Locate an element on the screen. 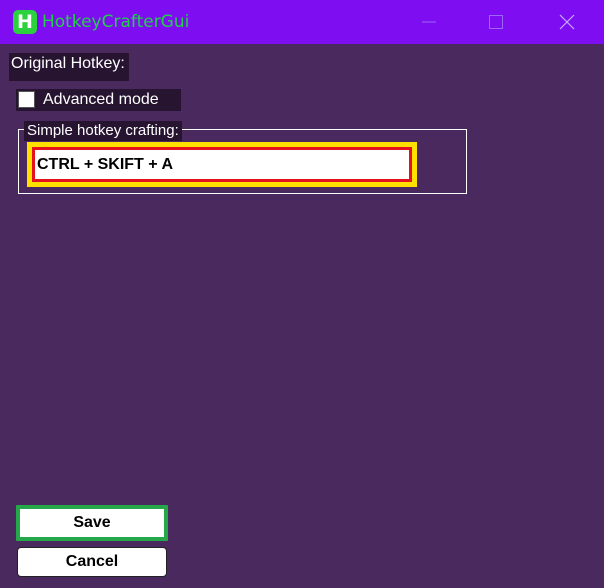 The height and width of the screenshot is (588, 604). simple-hotkey-legend: Simple hotkey crafting: is located at coordinates (103, 131).